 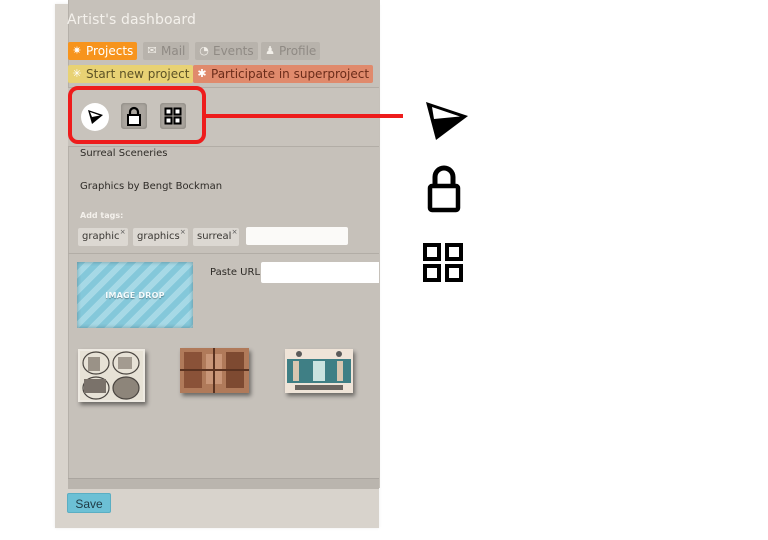 I want to click on add-tag-input, so click(x=297, y=236).